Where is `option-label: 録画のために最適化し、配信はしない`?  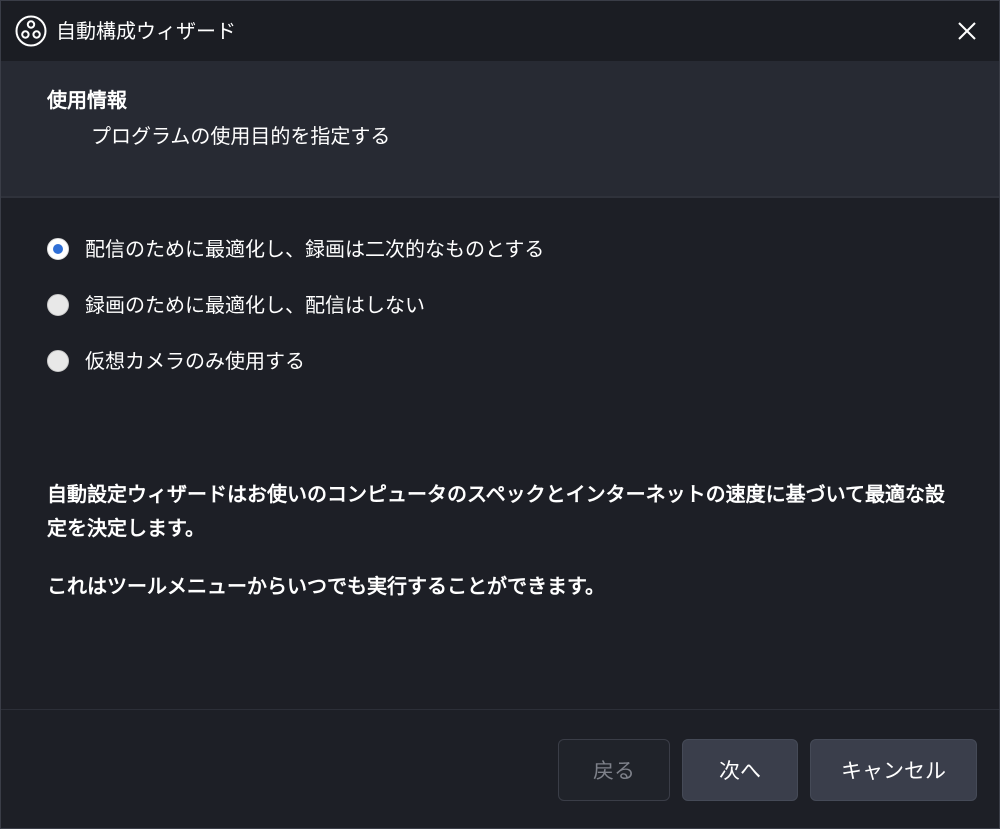 option-label: 録画のために最適化し、配信はしない is located at coordinates (255, 305).